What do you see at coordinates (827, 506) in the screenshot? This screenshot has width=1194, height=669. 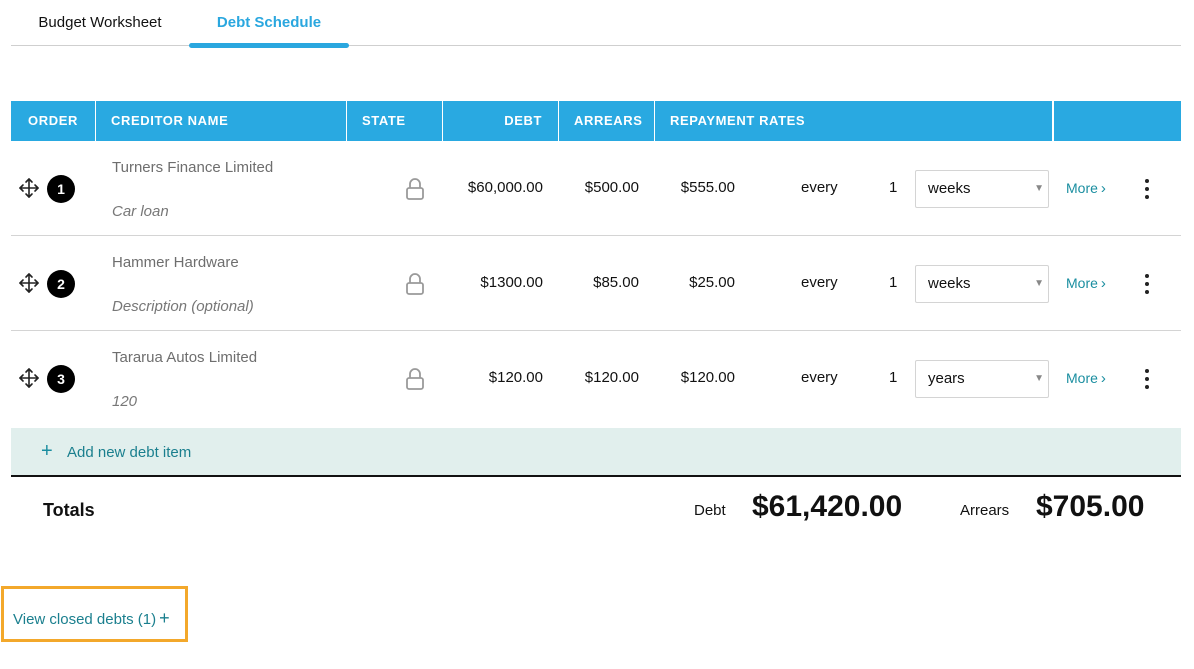 I see `total-debt-value: $61,420.00` at bounding box center [827, 506].